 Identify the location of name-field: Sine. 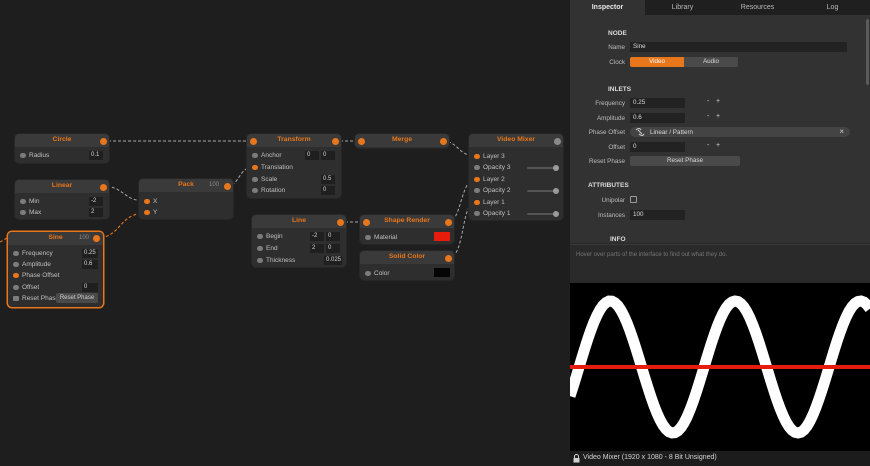
(738, 47).